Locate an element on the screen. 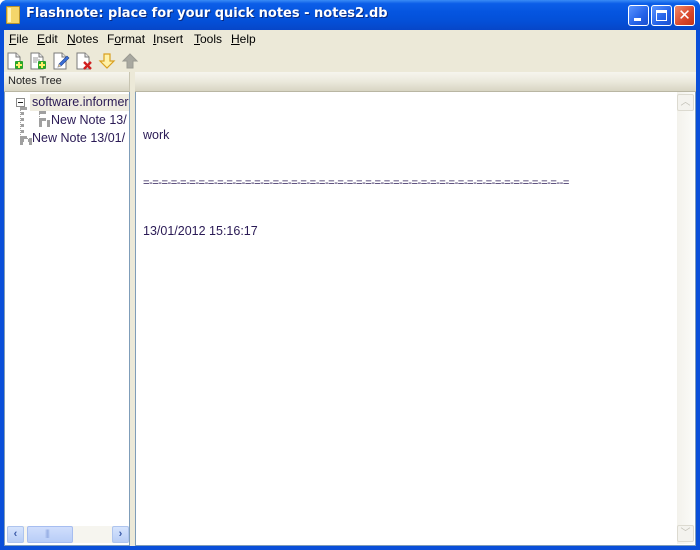 The height and width of the screenshot is (550, 700). scroll-down-button: ﹀ is located at coordinates (685, 533).